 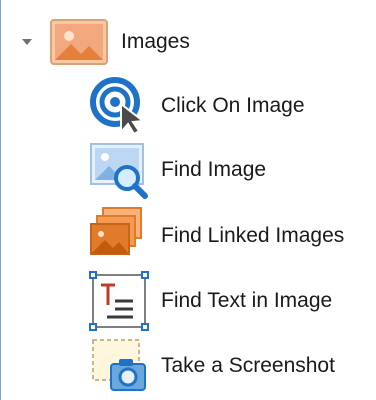 I want to click on camera-screenshot-icon, so click(x=119, y=365).